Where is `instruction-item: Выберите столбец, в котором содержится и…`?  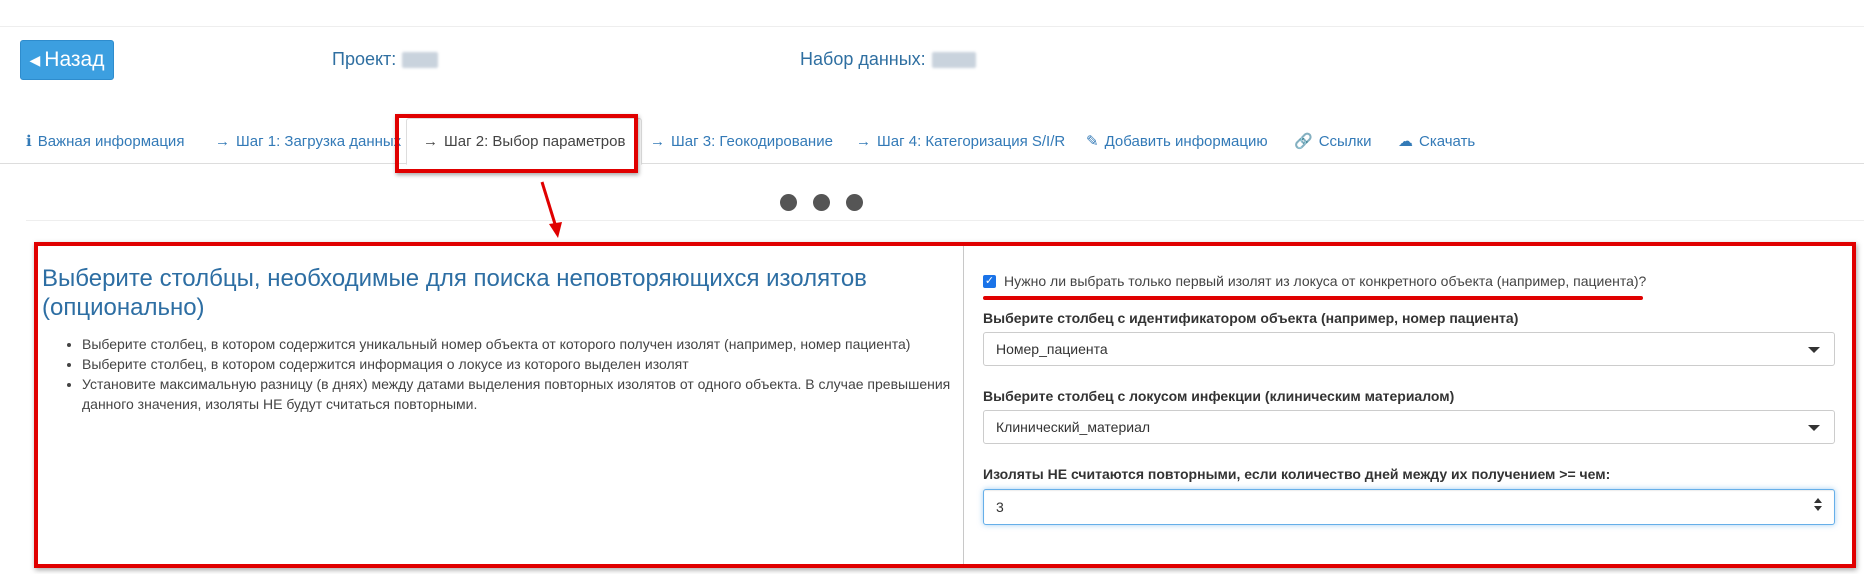
instruction-item: Выберите столбец, в котором содержится и… is located at coordinates (517, 364).